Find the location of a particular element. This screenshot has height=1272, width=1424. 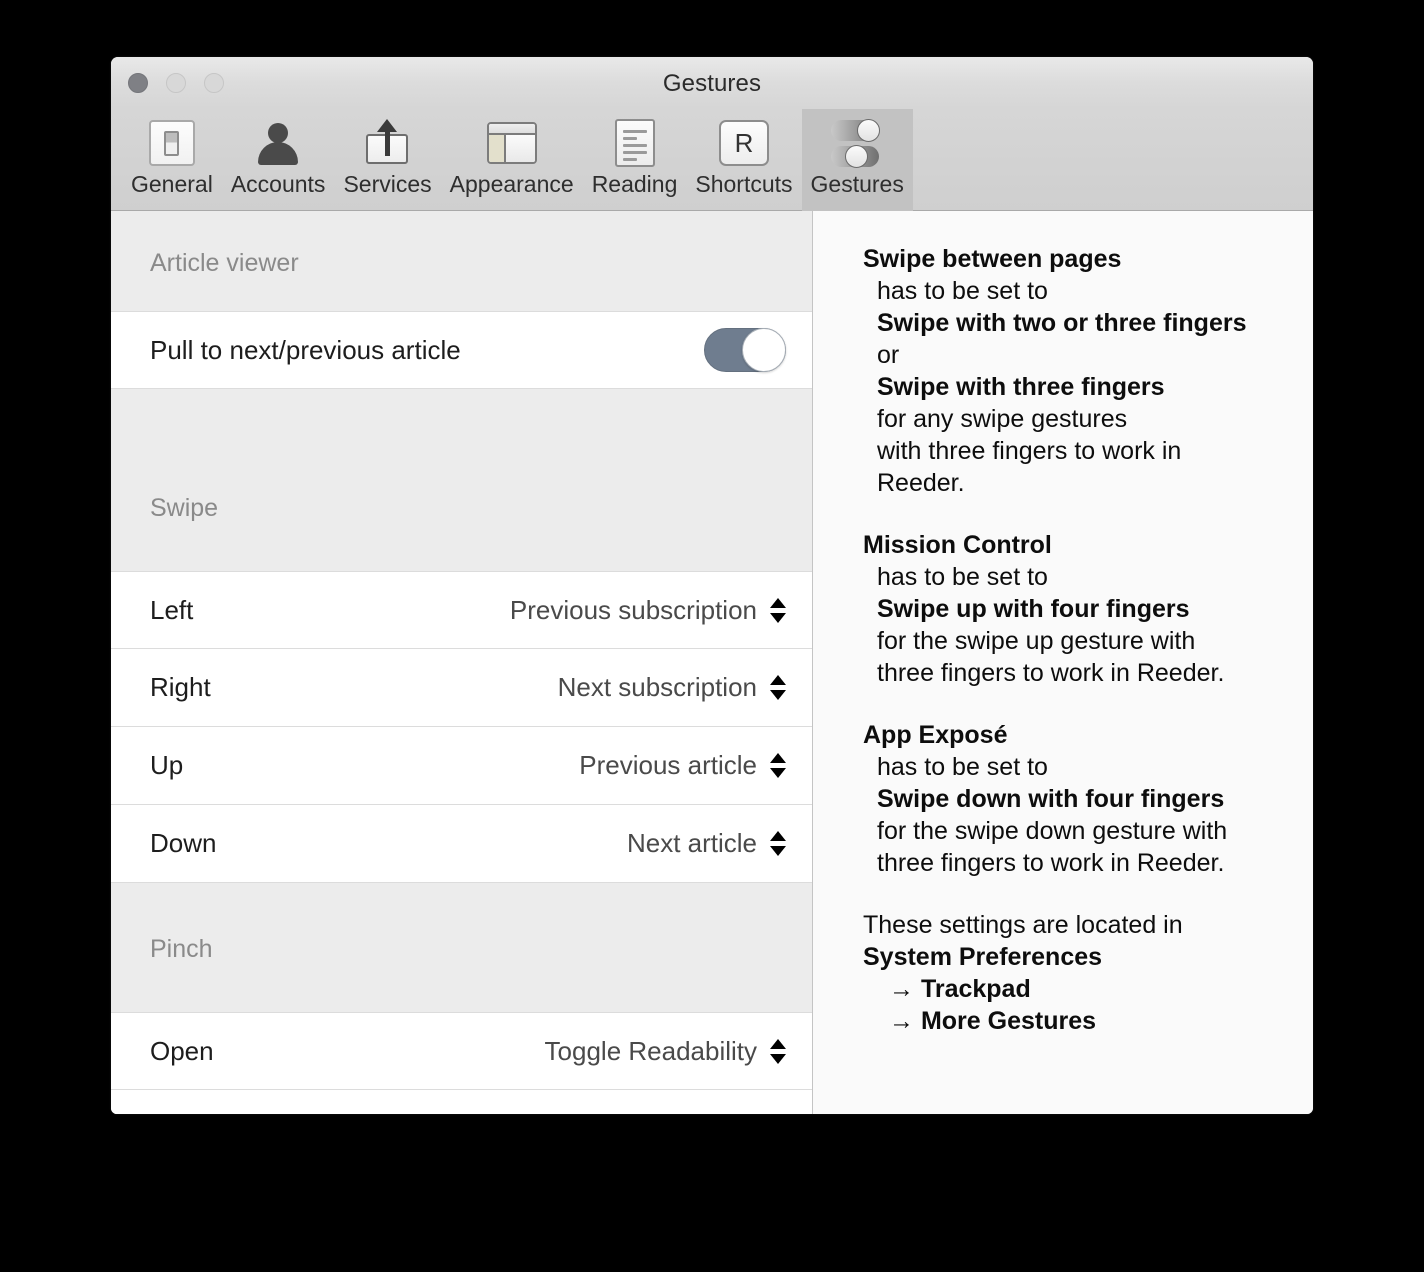

tab-reading: Reading is located at coordinates (635, 160).